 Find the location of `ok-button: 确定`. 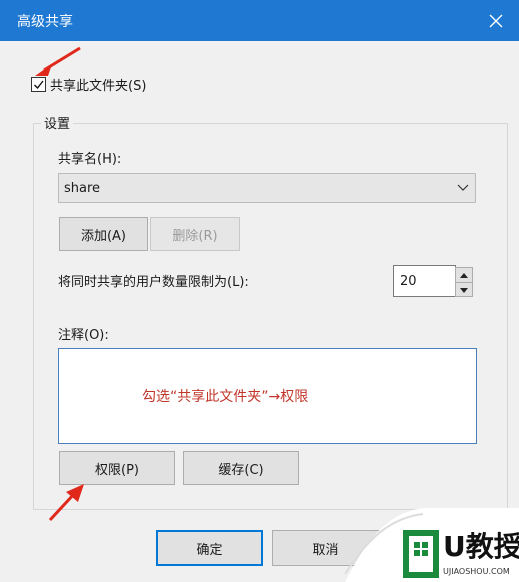

ok-button: 确定 is located at coordinates (209, 548).